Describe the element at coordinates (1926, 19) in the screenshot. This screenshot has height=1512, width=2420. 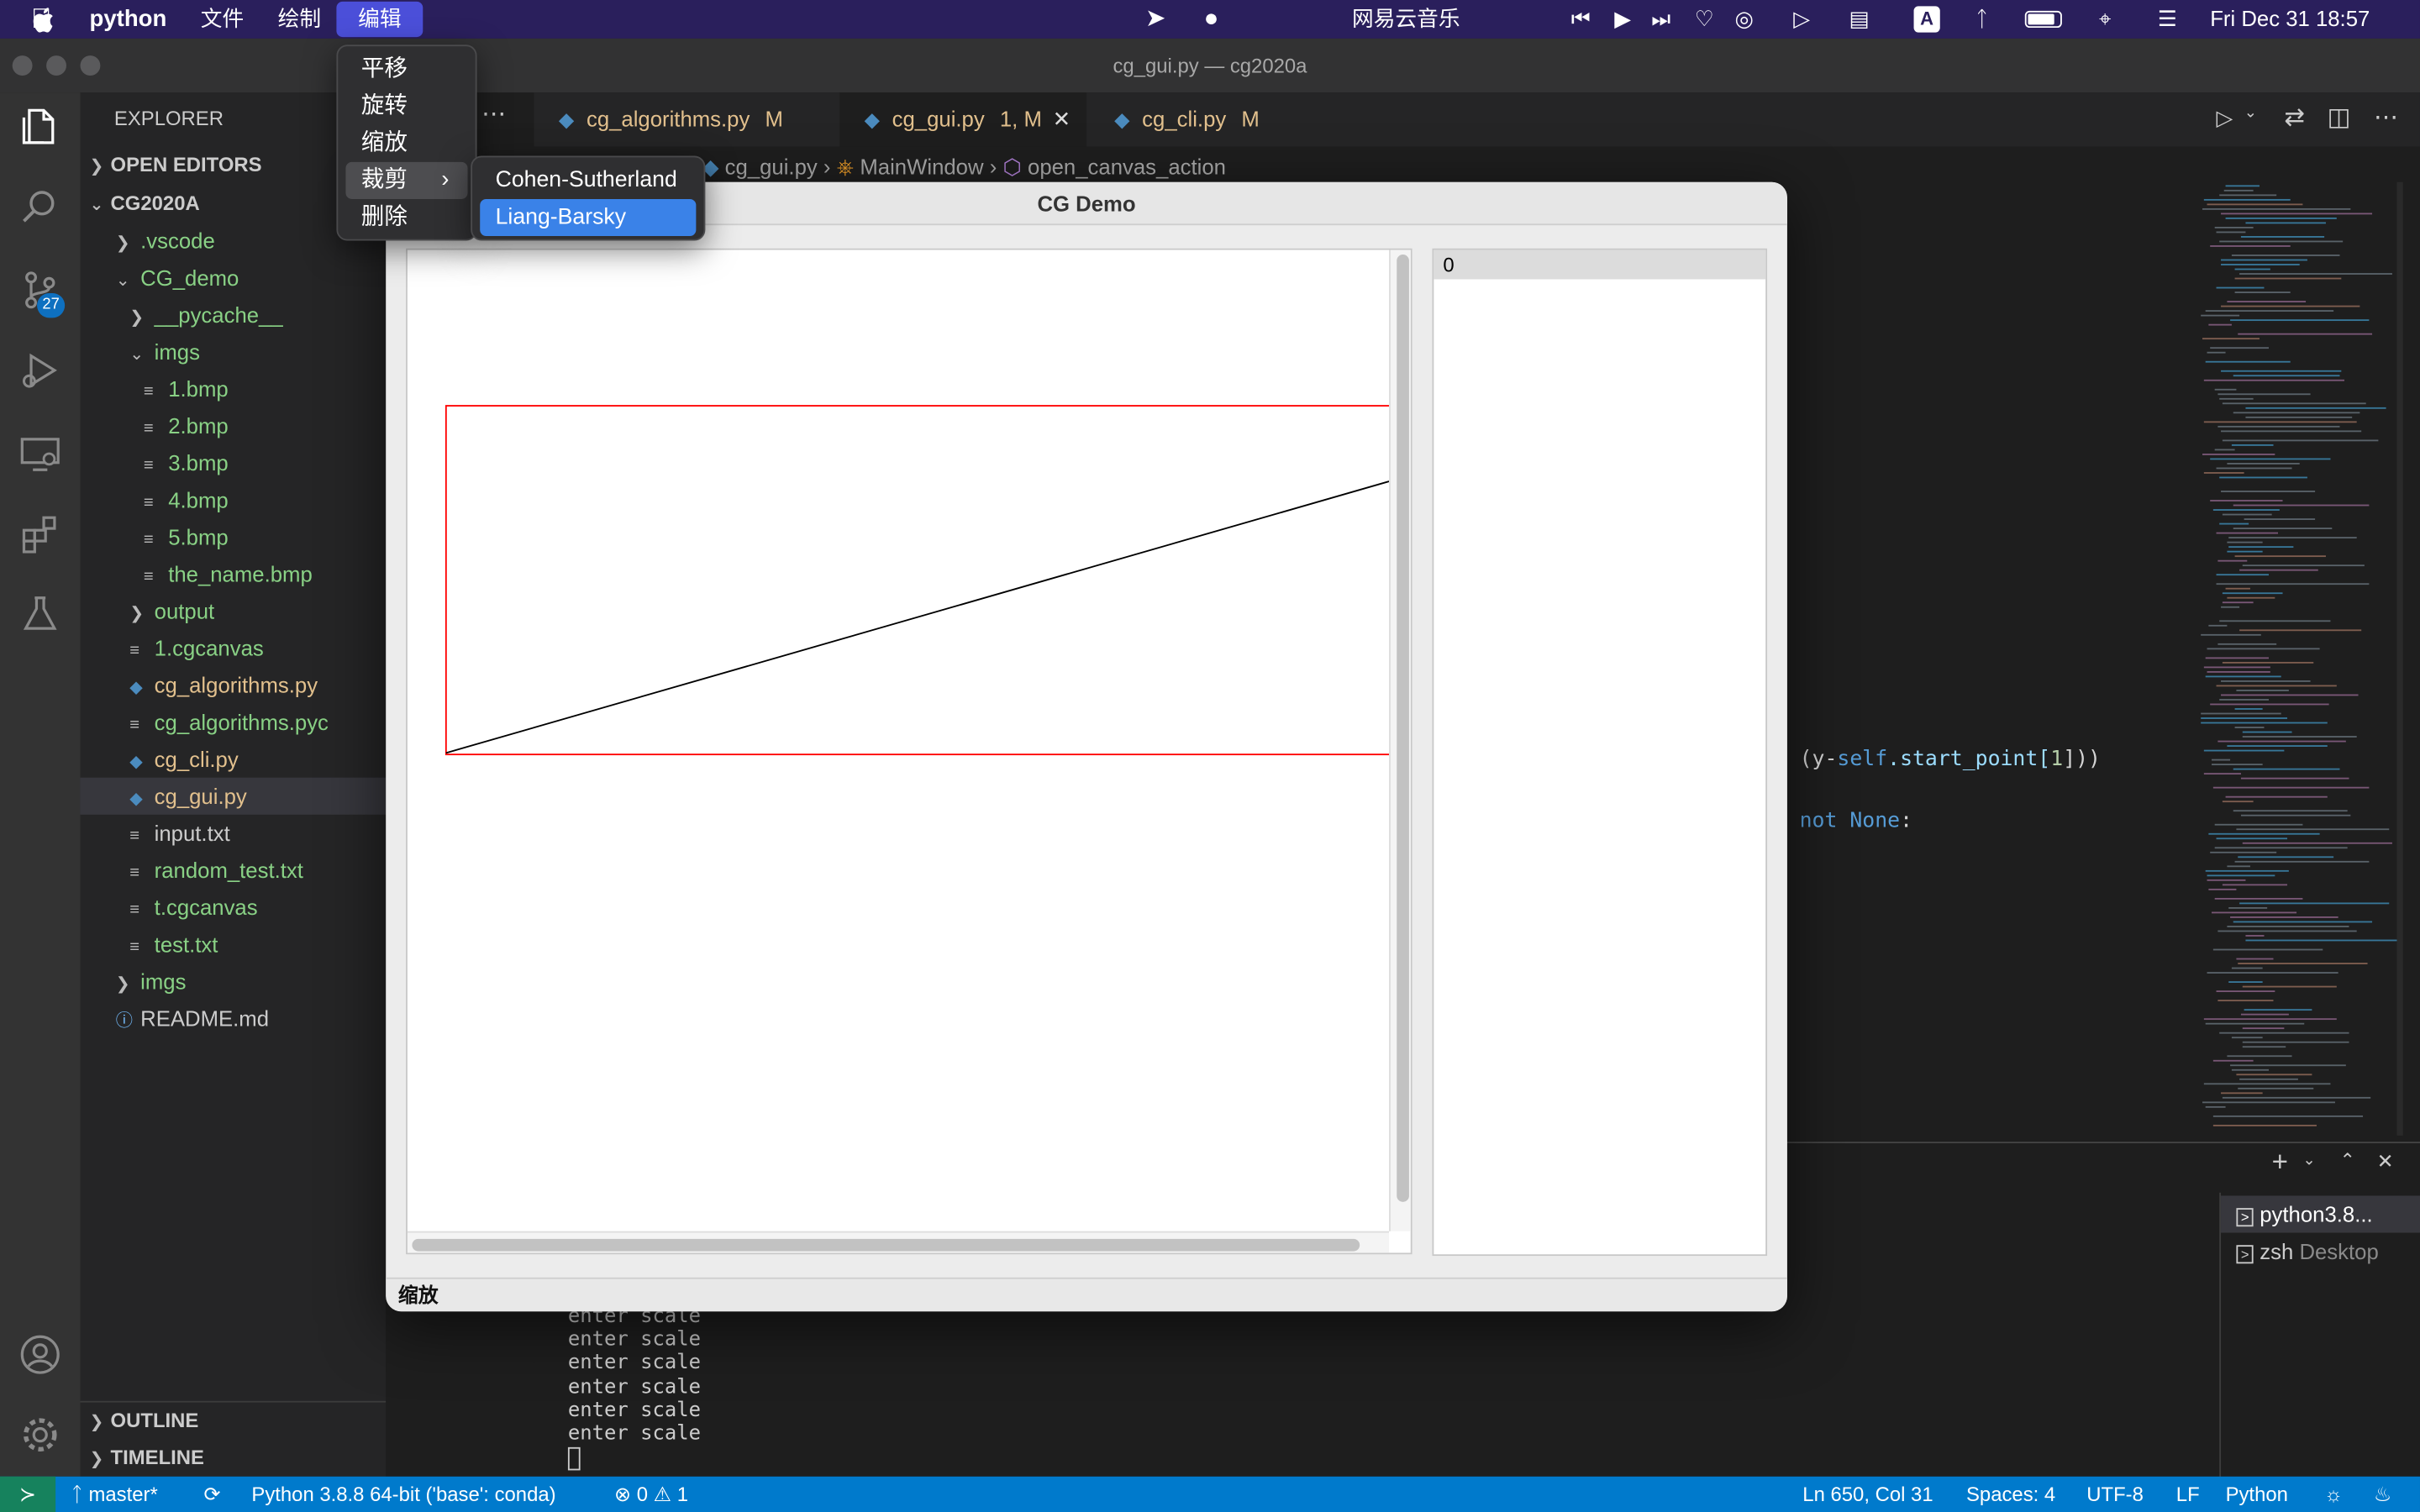
I see `input-source-icon: A` at that location.